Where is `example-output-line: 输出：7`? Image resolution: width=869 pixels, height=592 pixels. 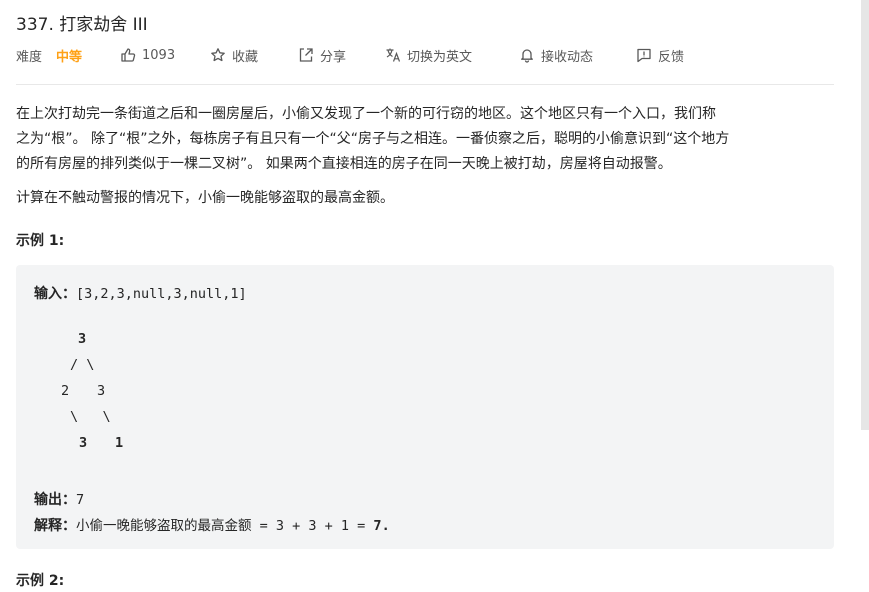
example-output-line: 输出：7 is located at coordinates (59, 499).